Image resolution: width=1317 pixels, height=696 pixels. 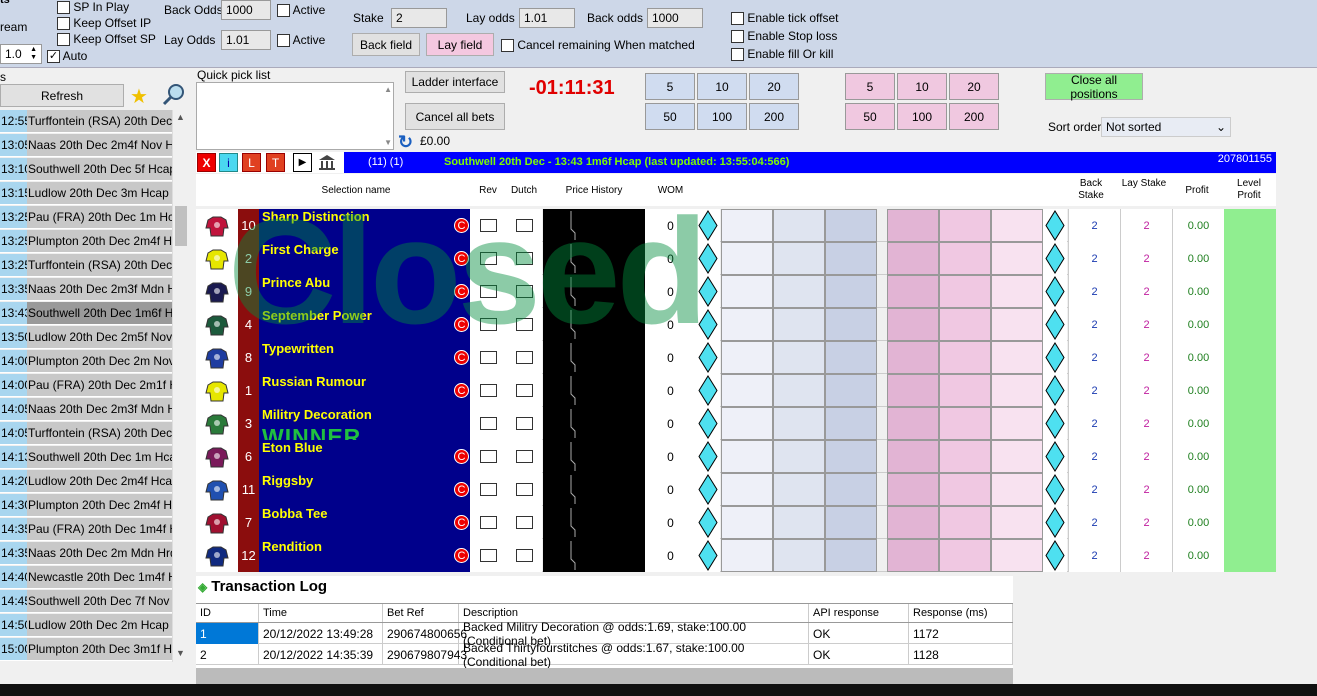 I want to click on race-item: 14:20Ludlow 20th Dec 2m4f Hcap C, so click(x=86, y=481).